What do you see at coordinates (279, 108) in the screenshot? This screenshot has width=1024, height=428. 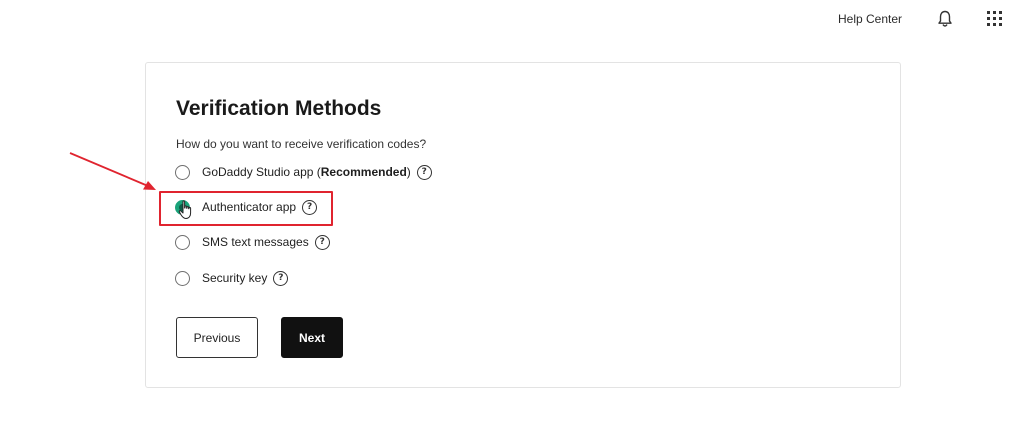 I see `page-title: Verification Methods` at bounding box center [279, 108].